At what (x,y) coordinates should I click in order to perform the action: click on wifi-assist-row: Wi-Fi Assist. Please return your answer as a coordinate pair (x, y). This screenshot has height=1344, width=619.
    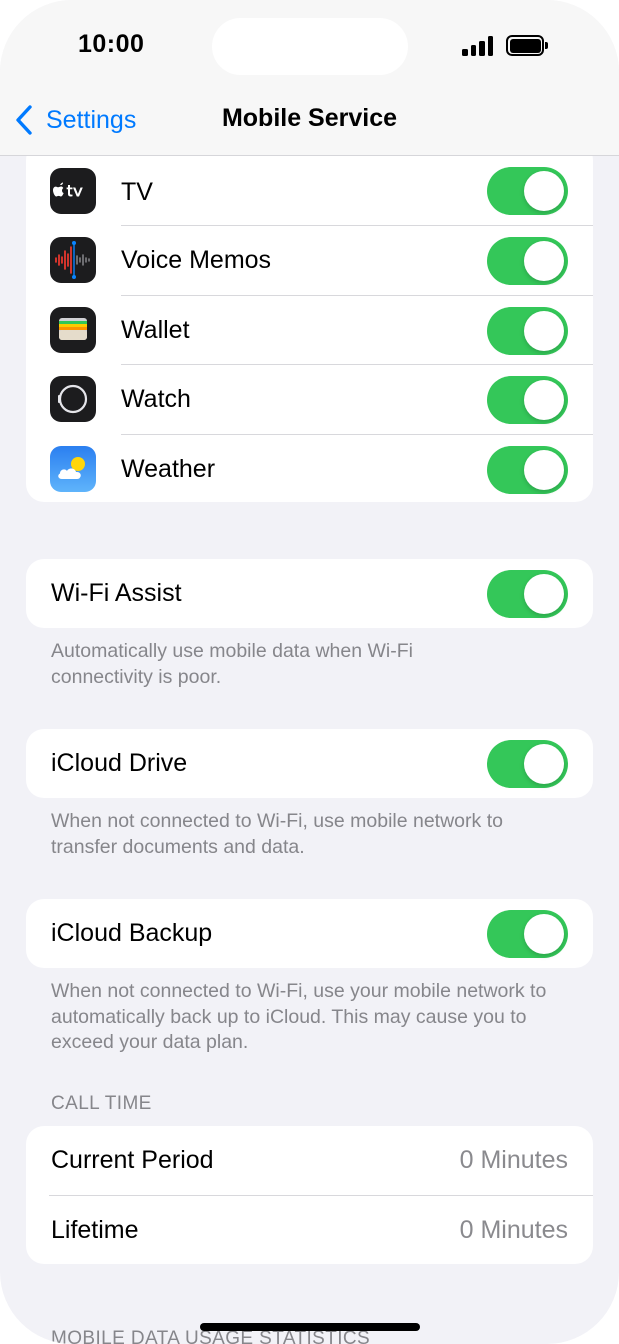
    Looking at the image, I should click on (309, 593).